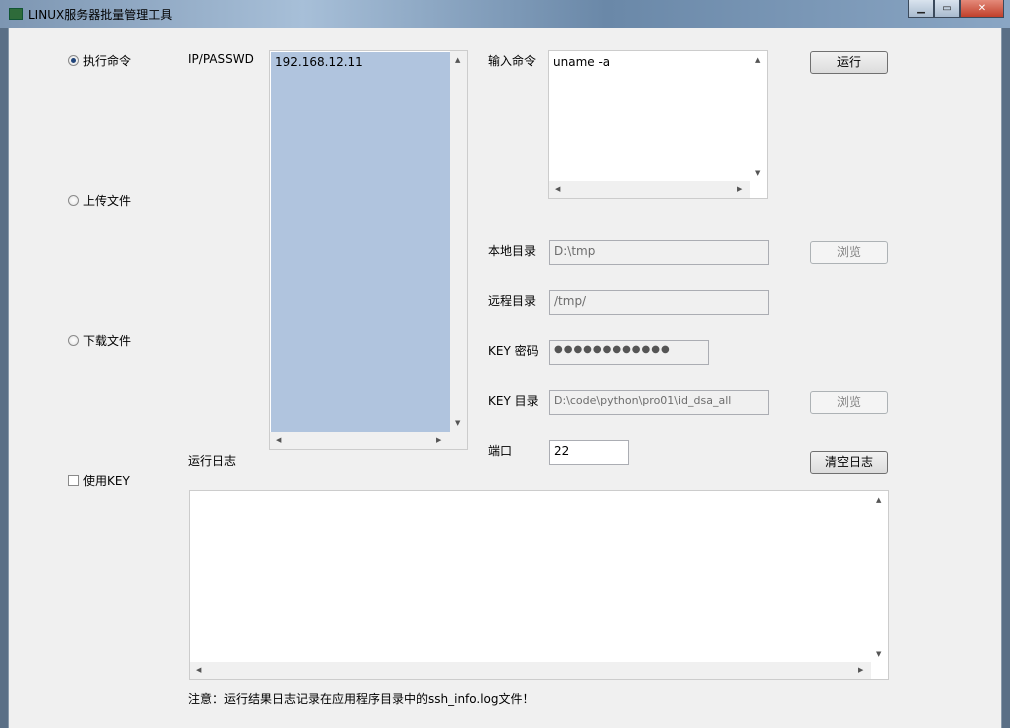 This screenshot has height=728, width=1010. Describe the element at coordinates (106, 481) in the screenshot. I see `checkbox-label: 使用KEY` at that location.